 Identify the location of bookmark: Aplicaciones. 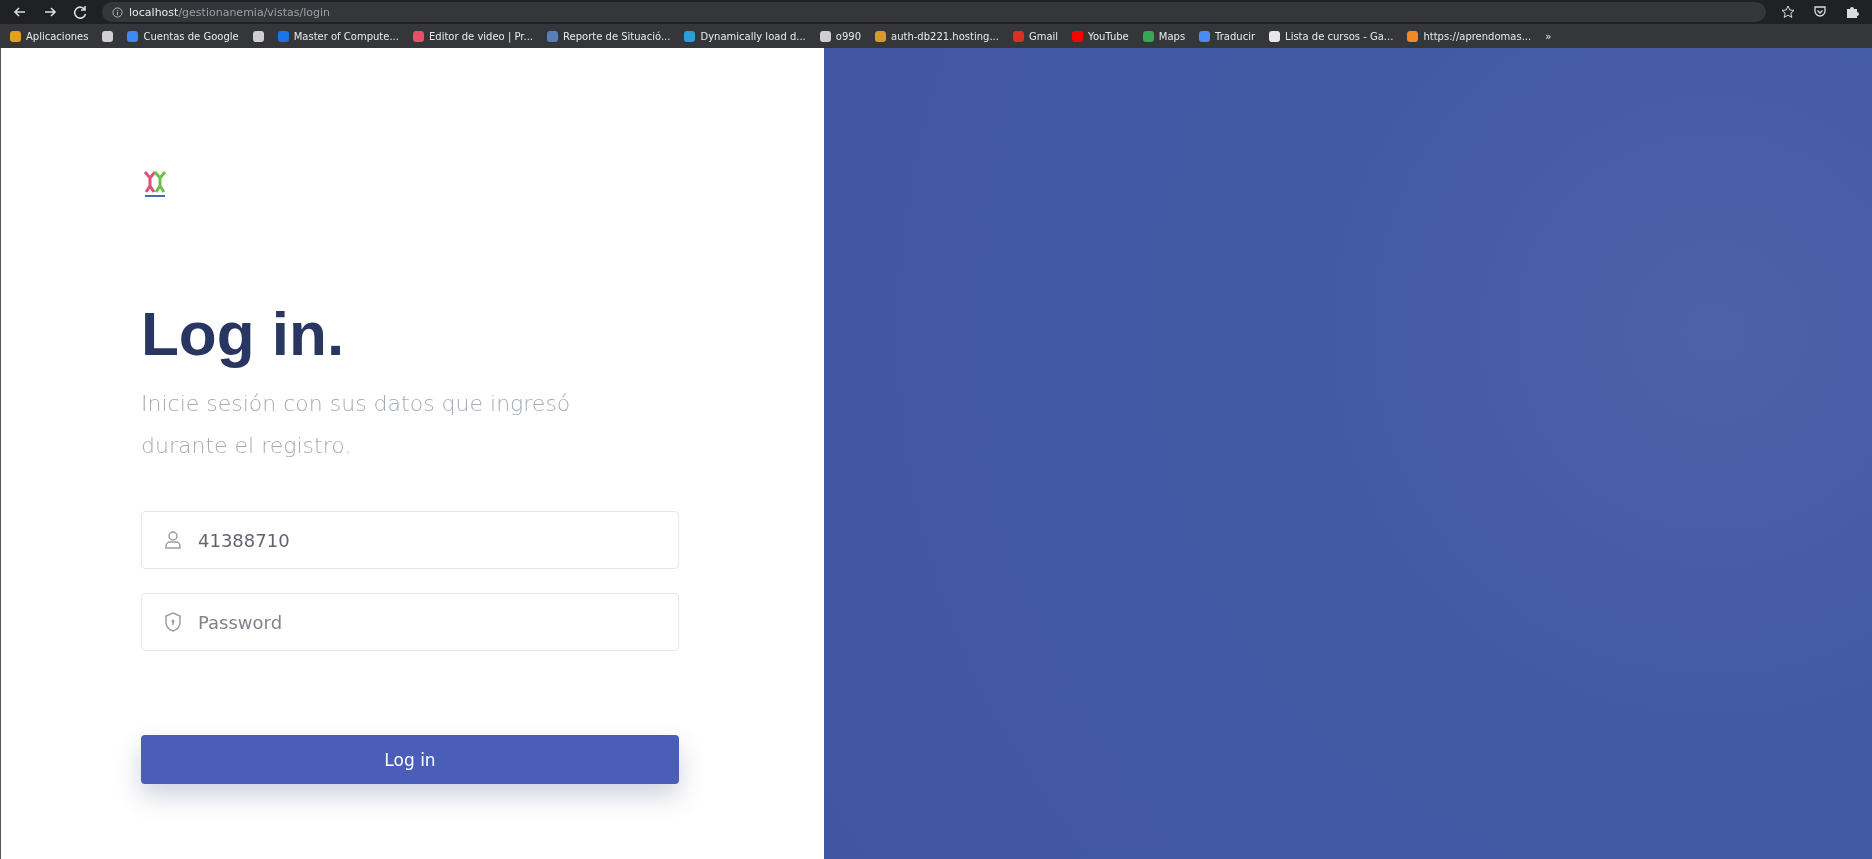
(57, 36).